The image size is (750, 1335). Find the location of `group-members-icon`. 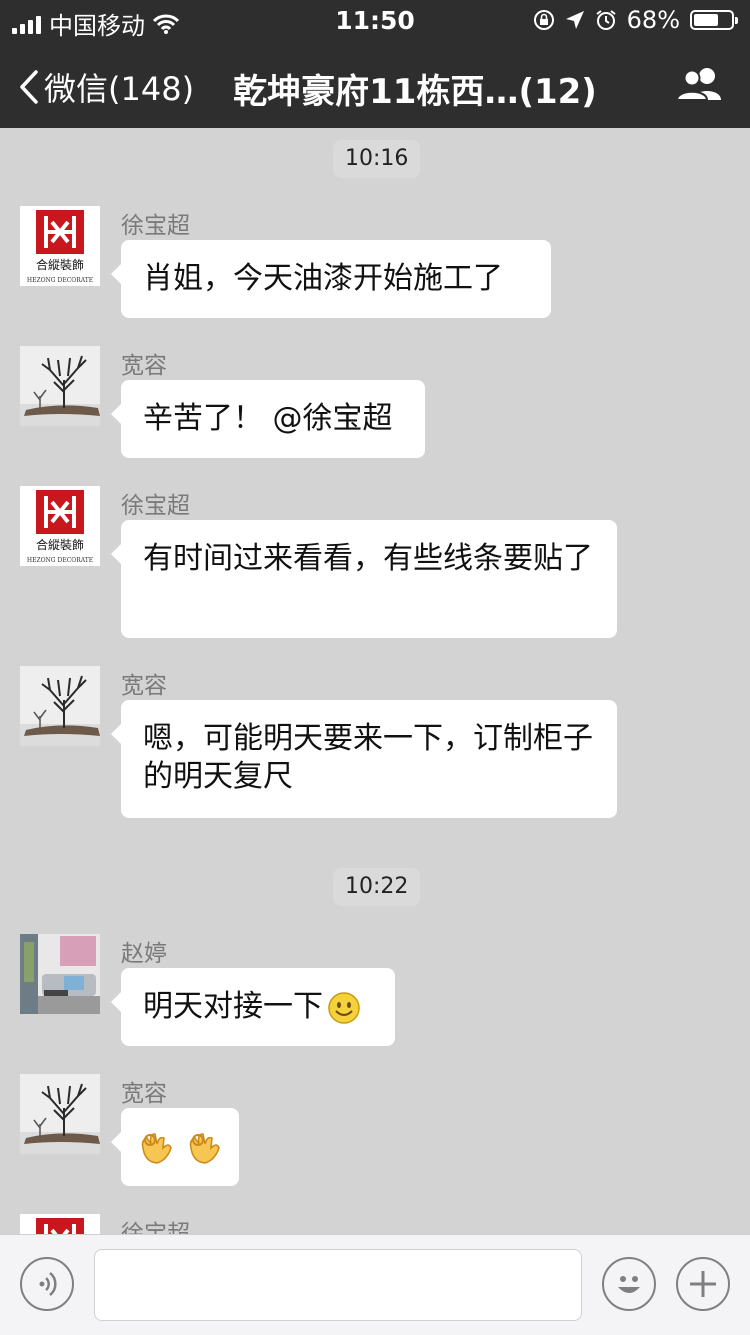

group-members-icon is located at coordinates (700, 84).